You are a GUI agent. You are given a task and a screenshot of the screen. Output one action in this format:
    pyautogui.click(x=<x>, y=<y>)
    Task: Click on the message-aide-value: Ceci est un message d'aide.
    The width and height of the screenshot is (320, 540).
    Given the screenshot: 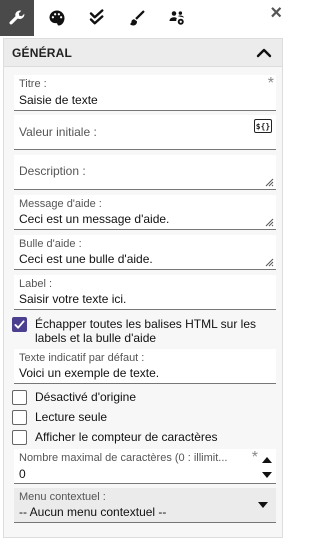 What is the action you would take?
    pyautogui.click(x=94, y=219)
    